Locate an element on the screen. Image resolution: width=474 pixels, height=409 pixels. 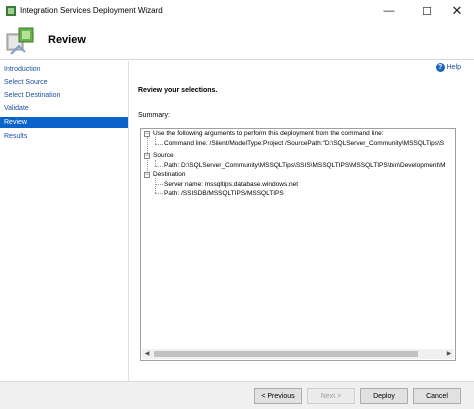
deployment-wizard-icon is located at coordinates (20, 41).